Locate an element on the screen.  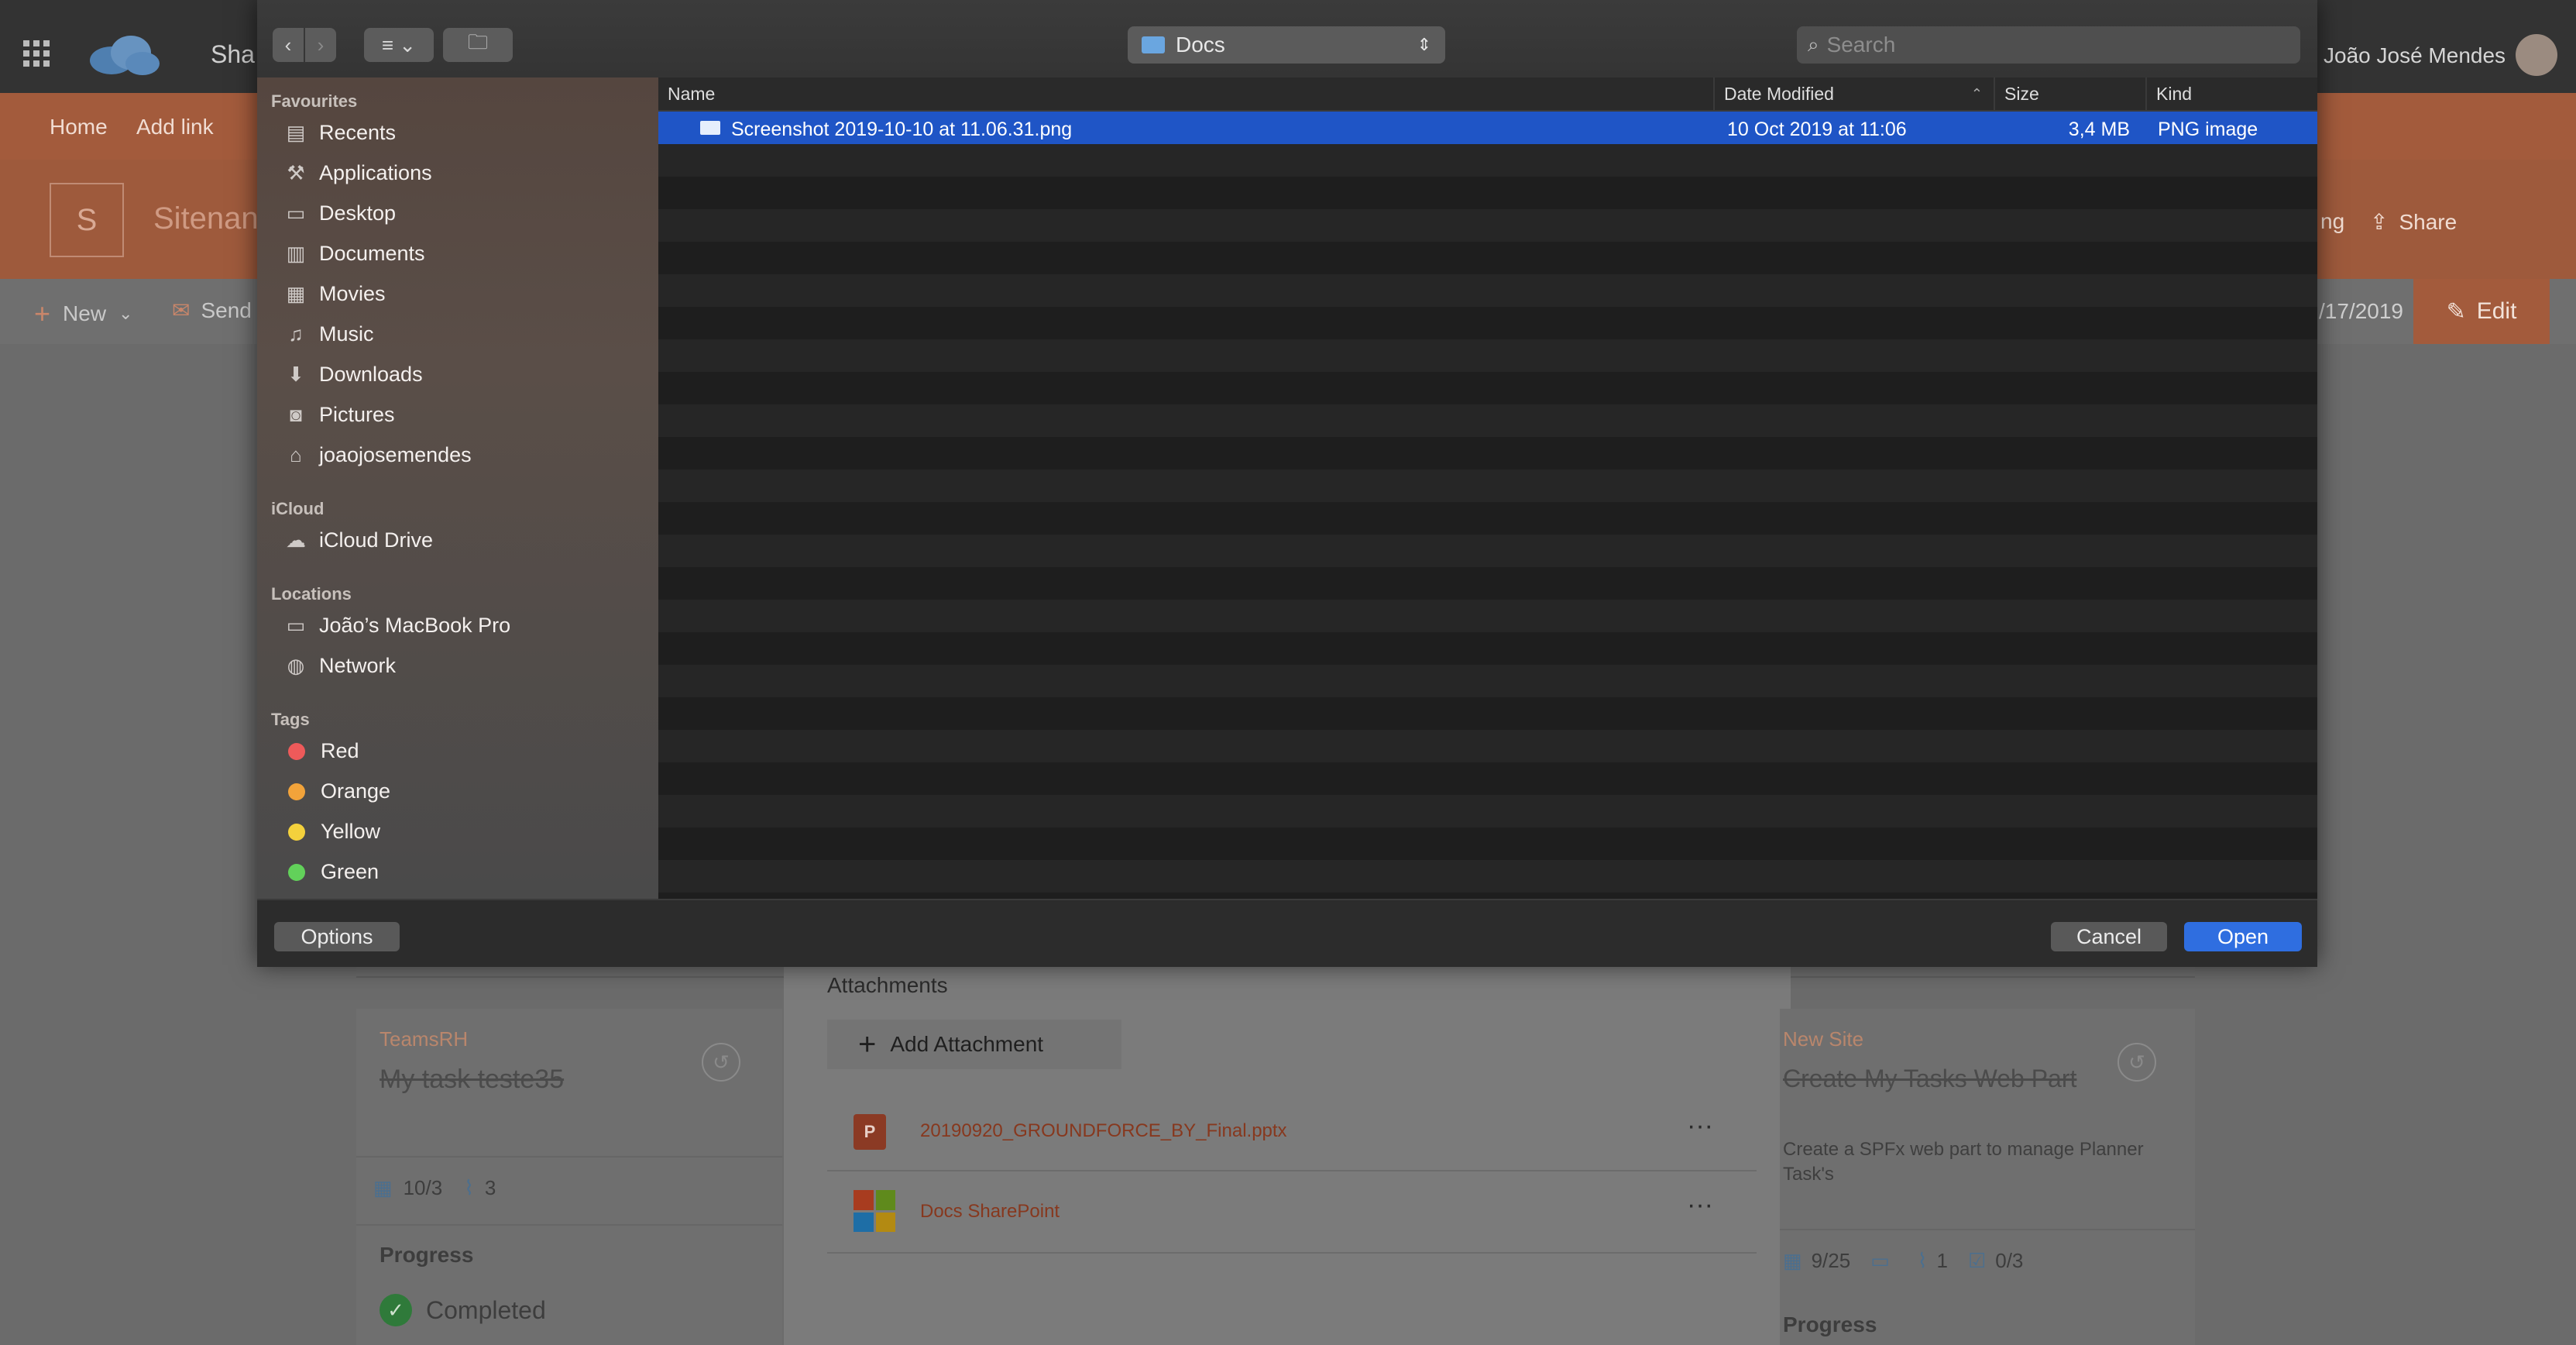
task-group: New Site is located at coordinates (1823, 1039).